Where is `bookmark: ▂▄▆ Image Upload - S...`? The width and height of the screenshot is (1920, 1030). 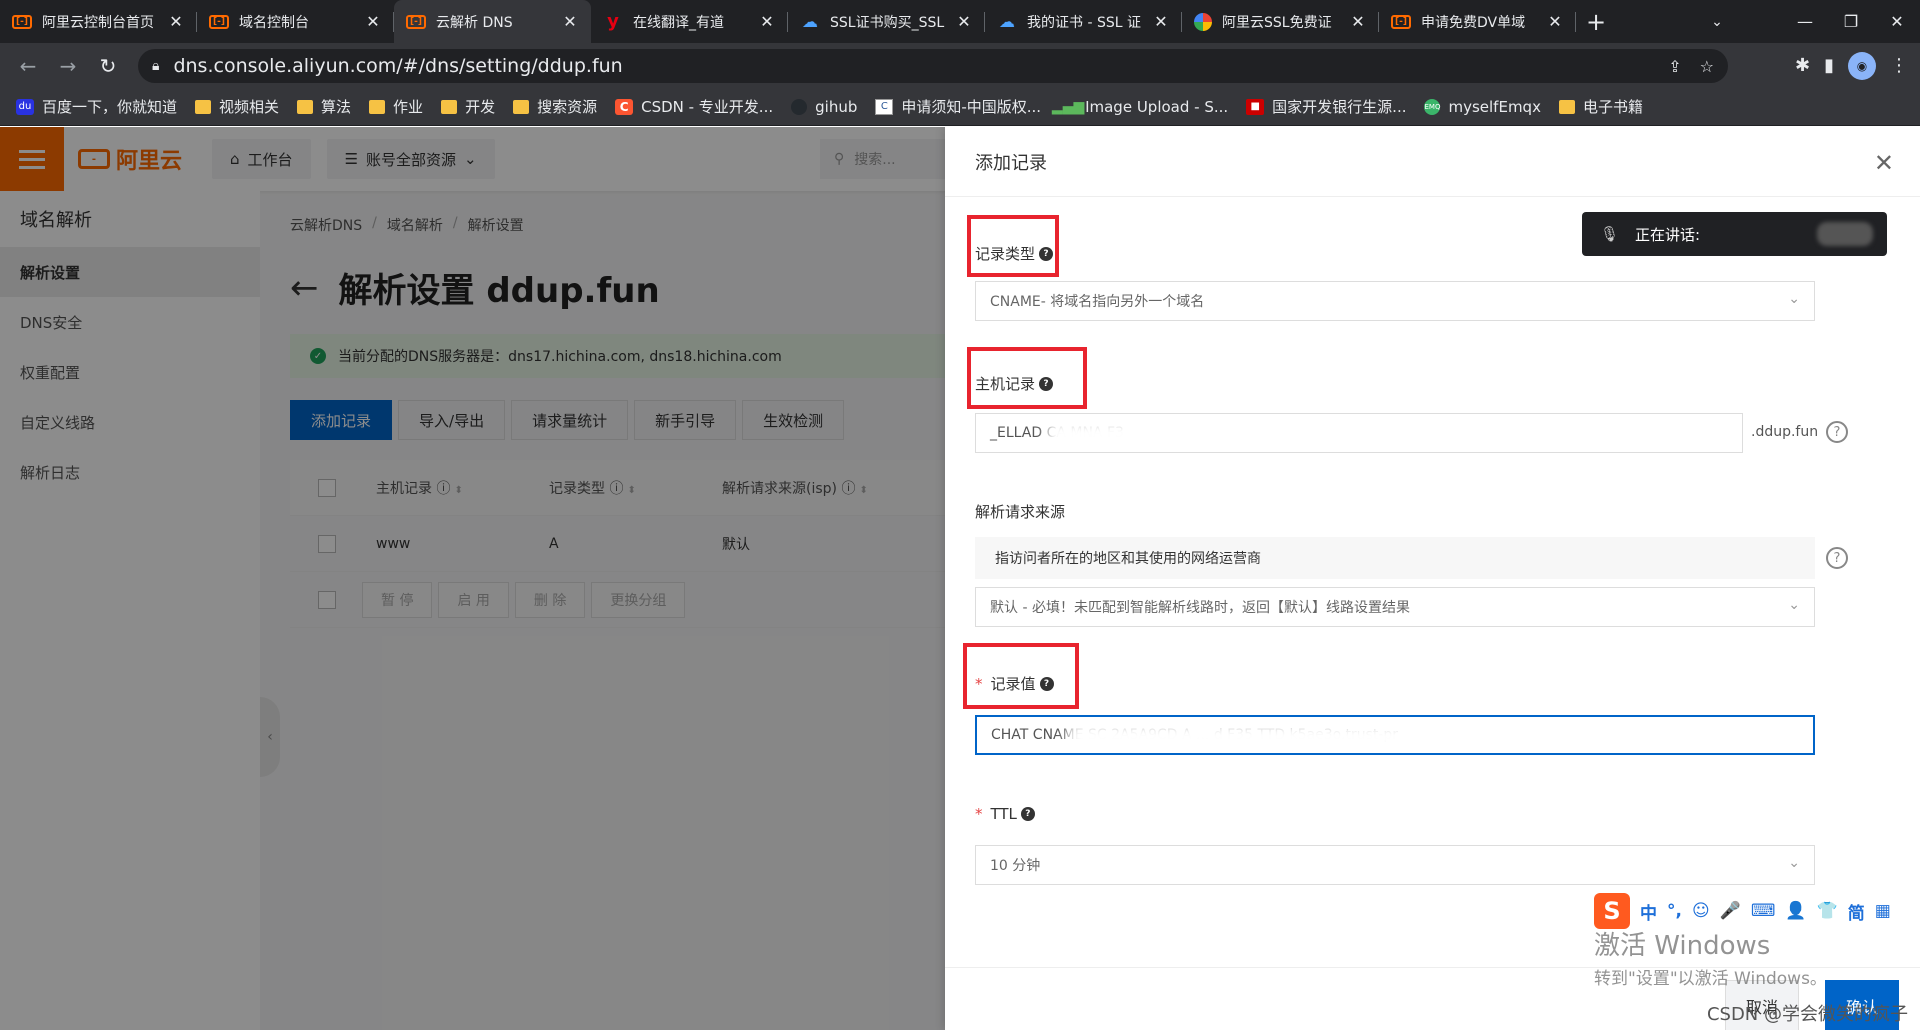 bookmark: ▂▄▆ Image Upload - S... is located at coordinates (1140, 107).